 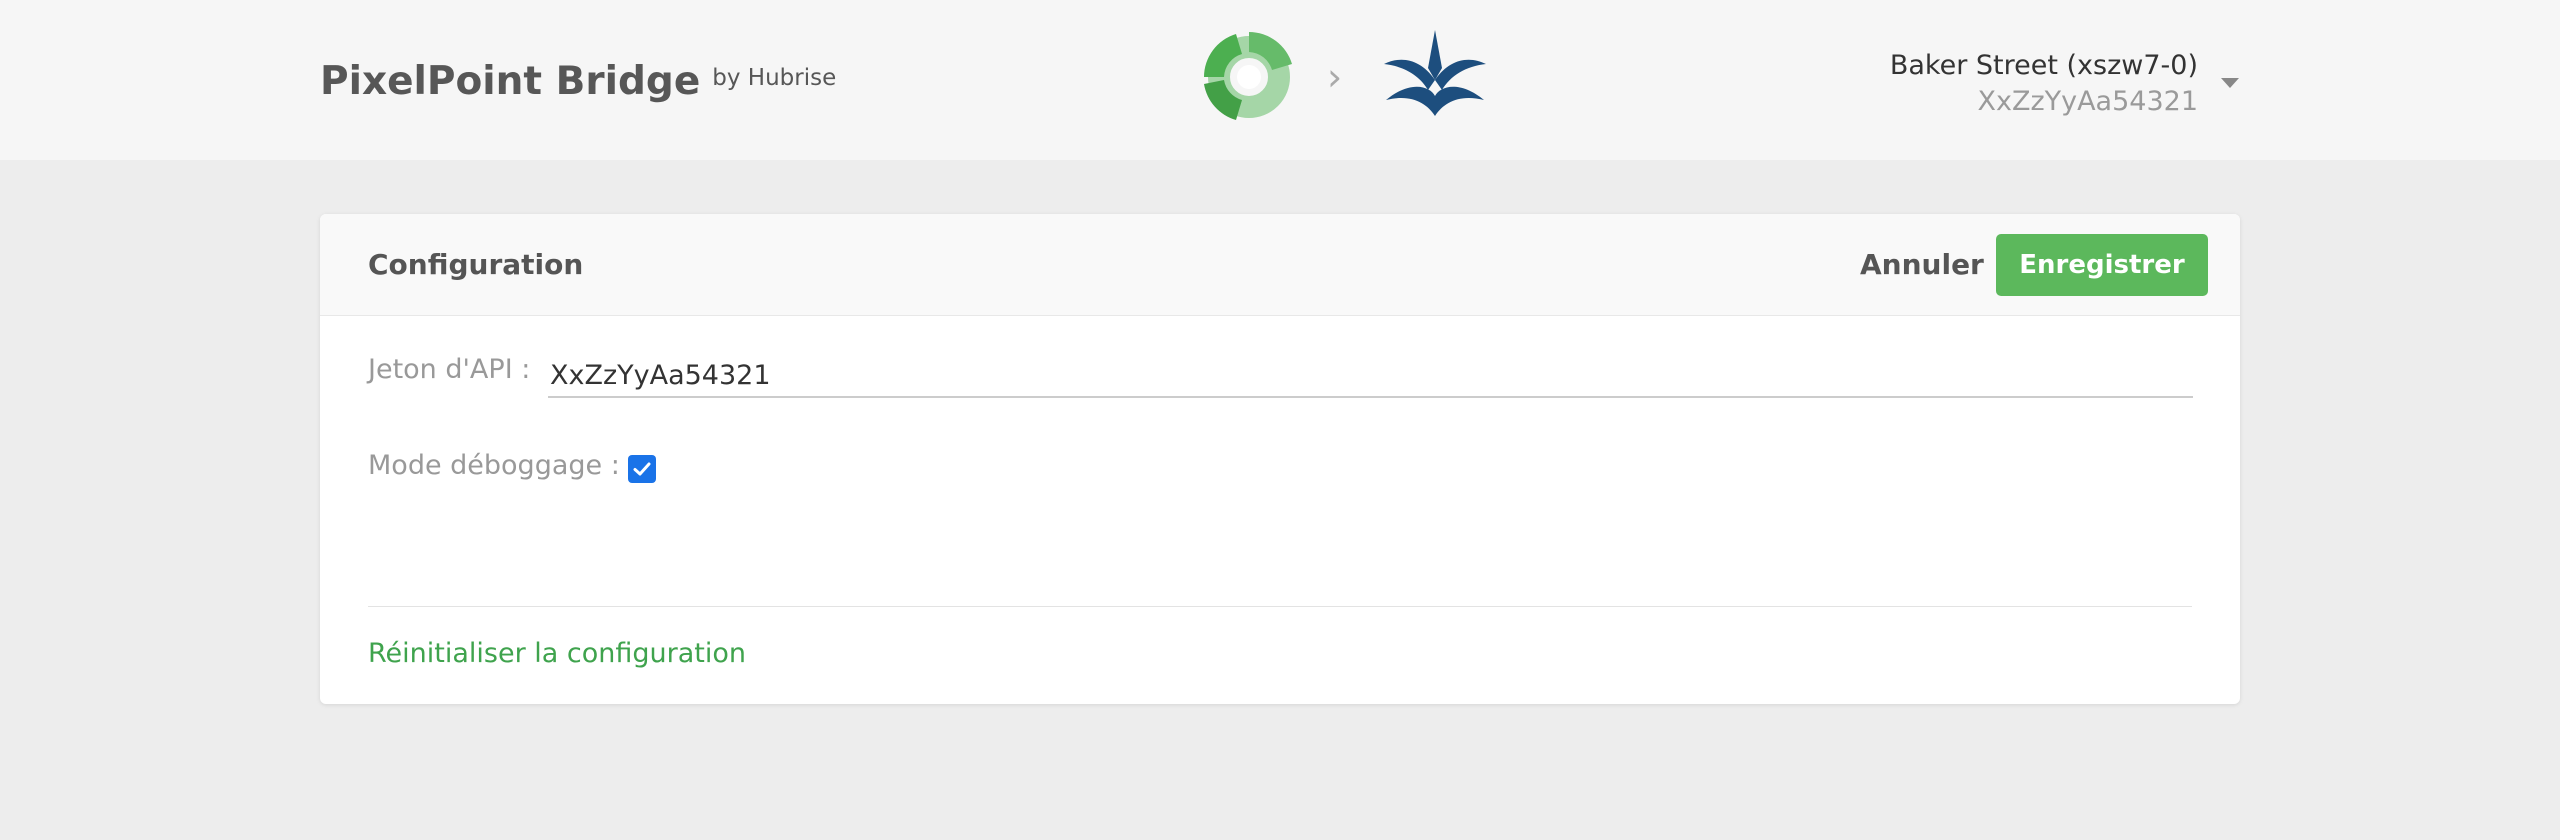 I want to click on api-token-input, so click(x=1370, y=376).